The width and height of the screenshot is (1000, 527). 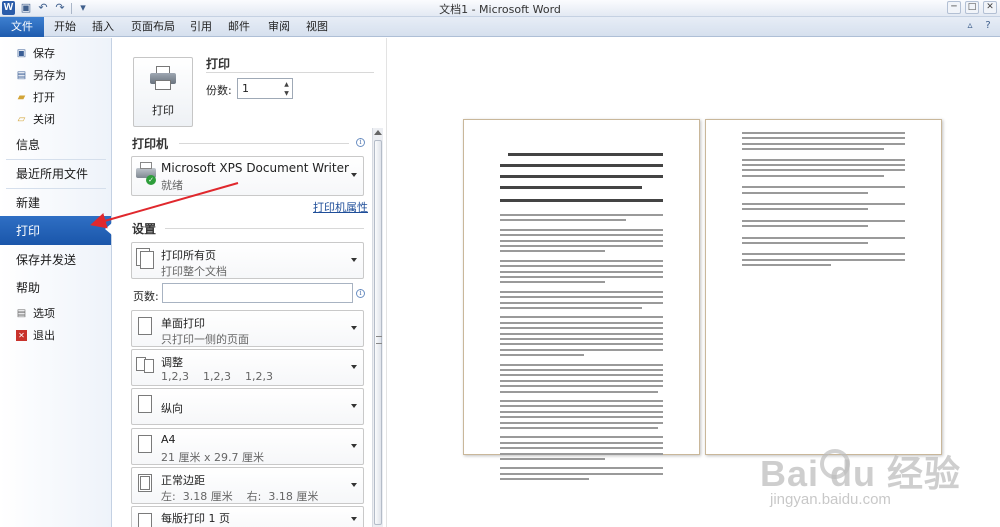 I want to click on print-heading: 打印, so click(x=218, y=64).